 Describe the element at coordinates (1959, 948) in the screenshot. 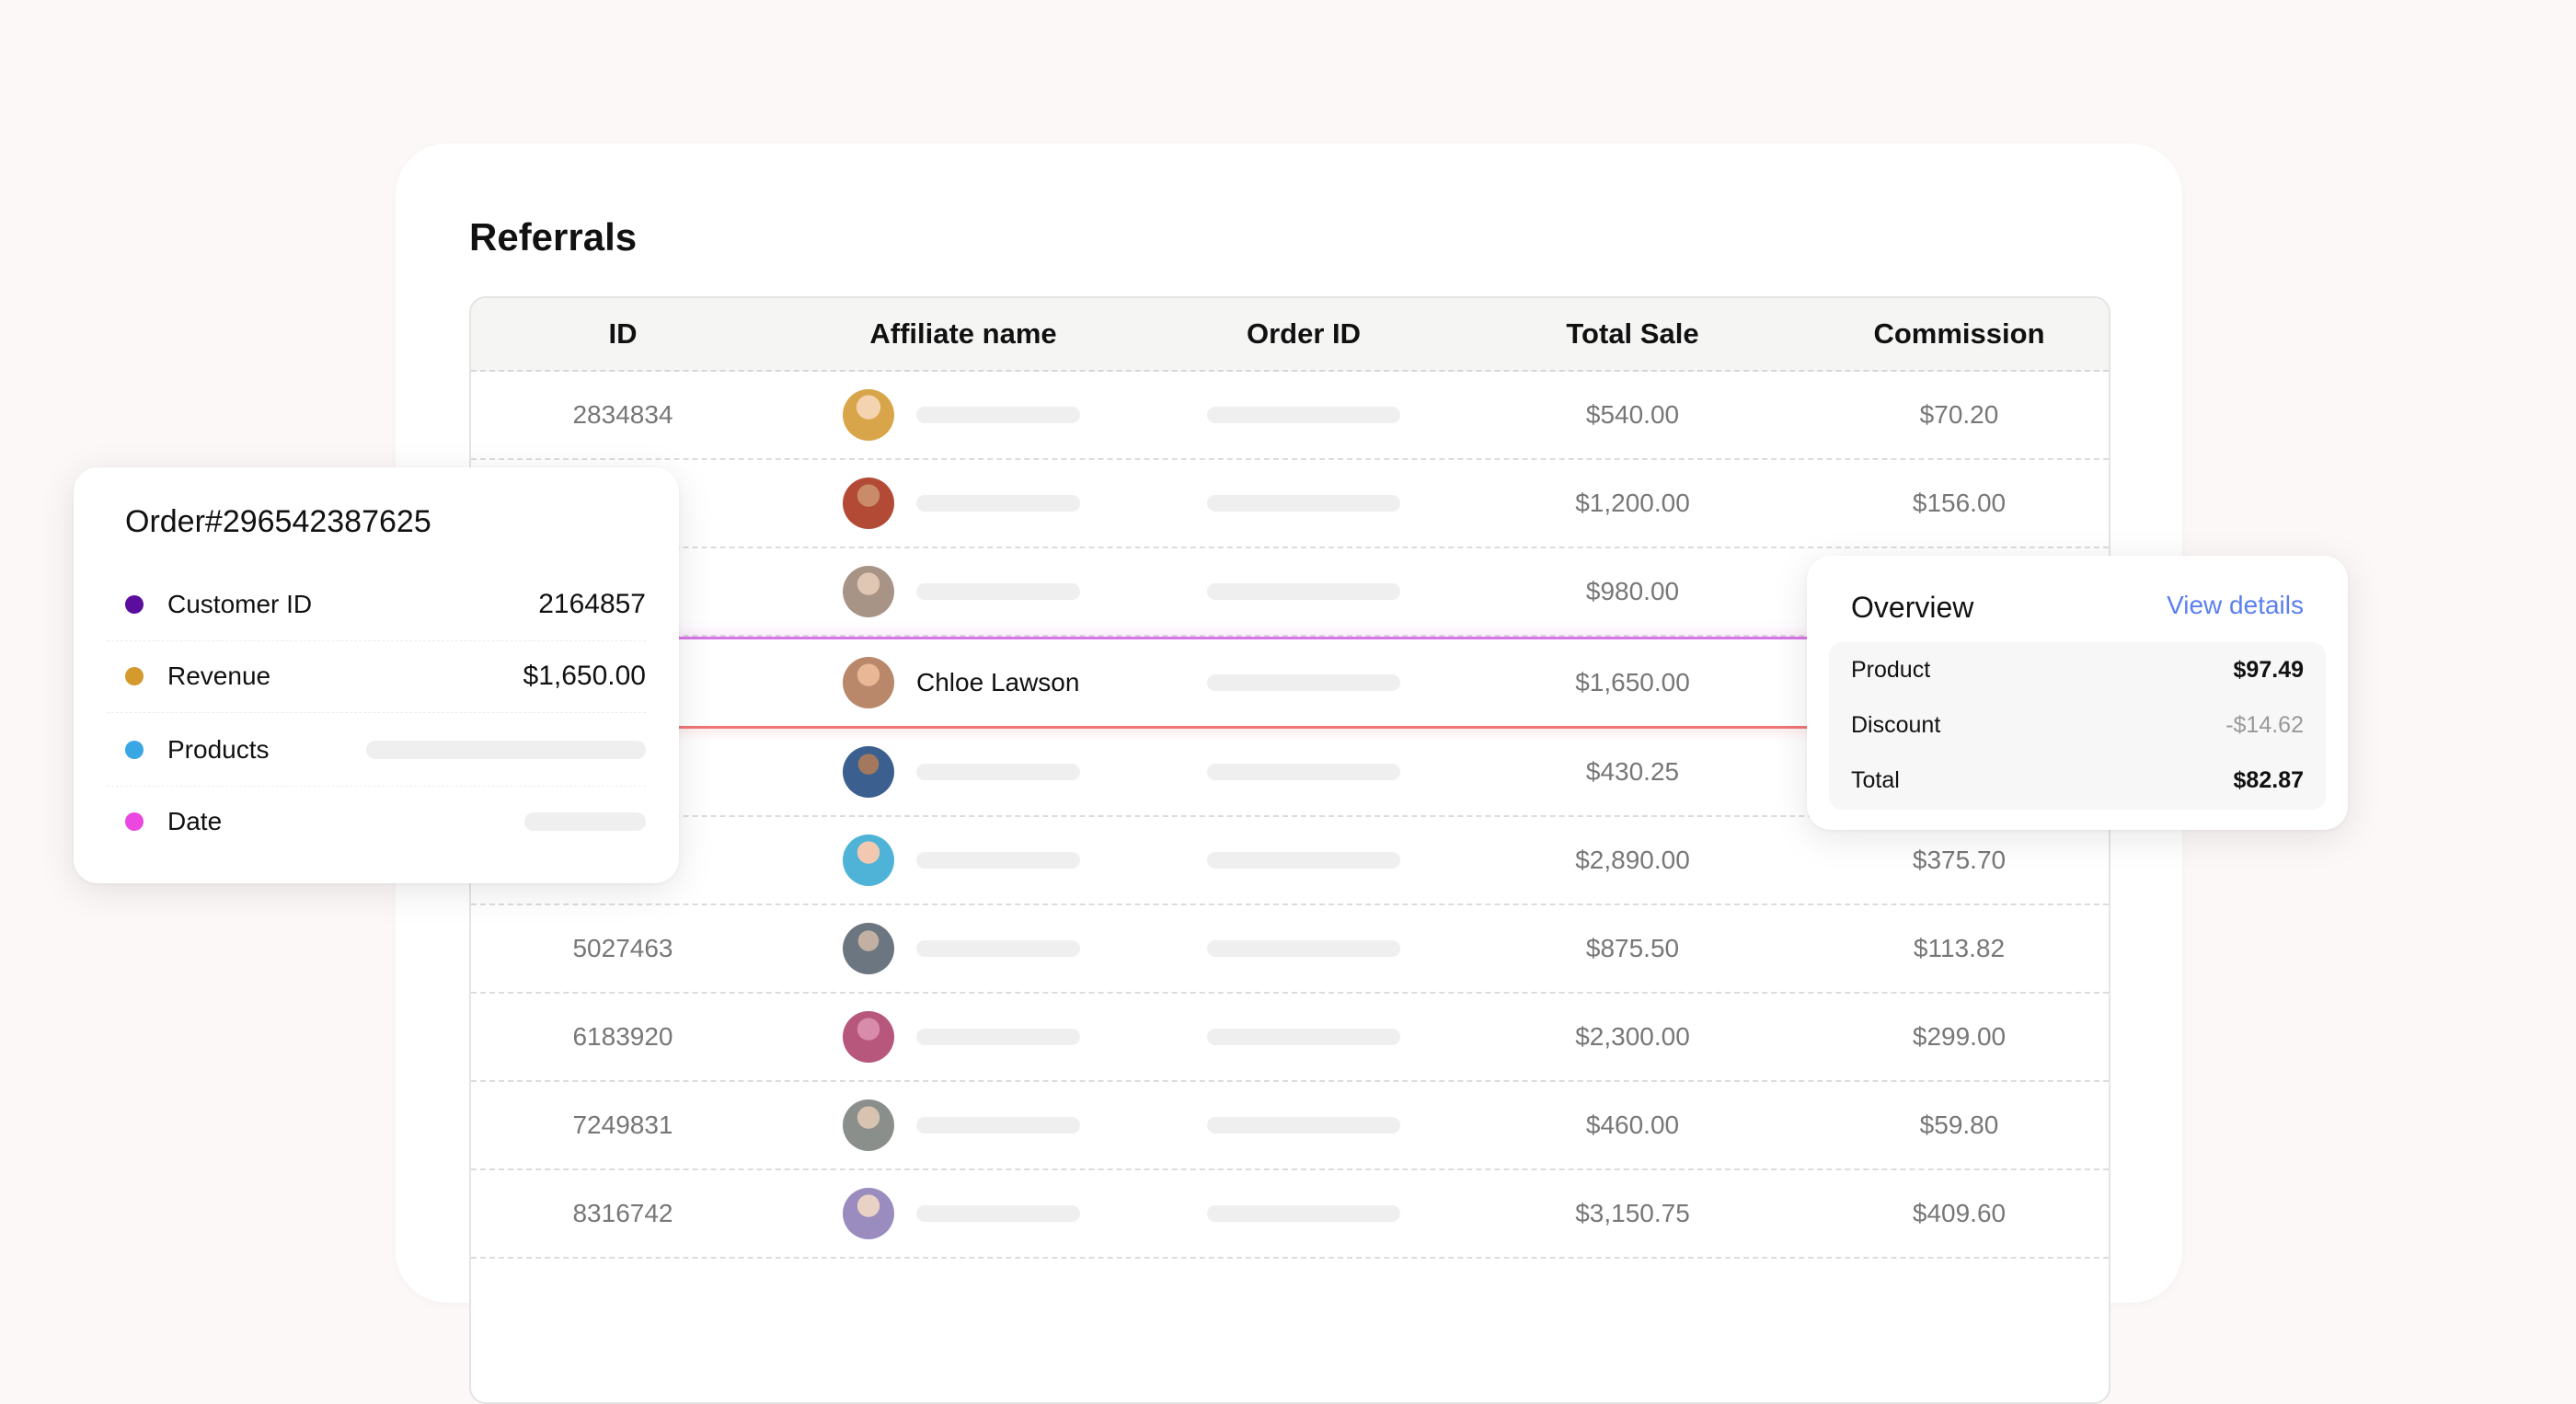

I see `row-commission: $113.82` at that location.